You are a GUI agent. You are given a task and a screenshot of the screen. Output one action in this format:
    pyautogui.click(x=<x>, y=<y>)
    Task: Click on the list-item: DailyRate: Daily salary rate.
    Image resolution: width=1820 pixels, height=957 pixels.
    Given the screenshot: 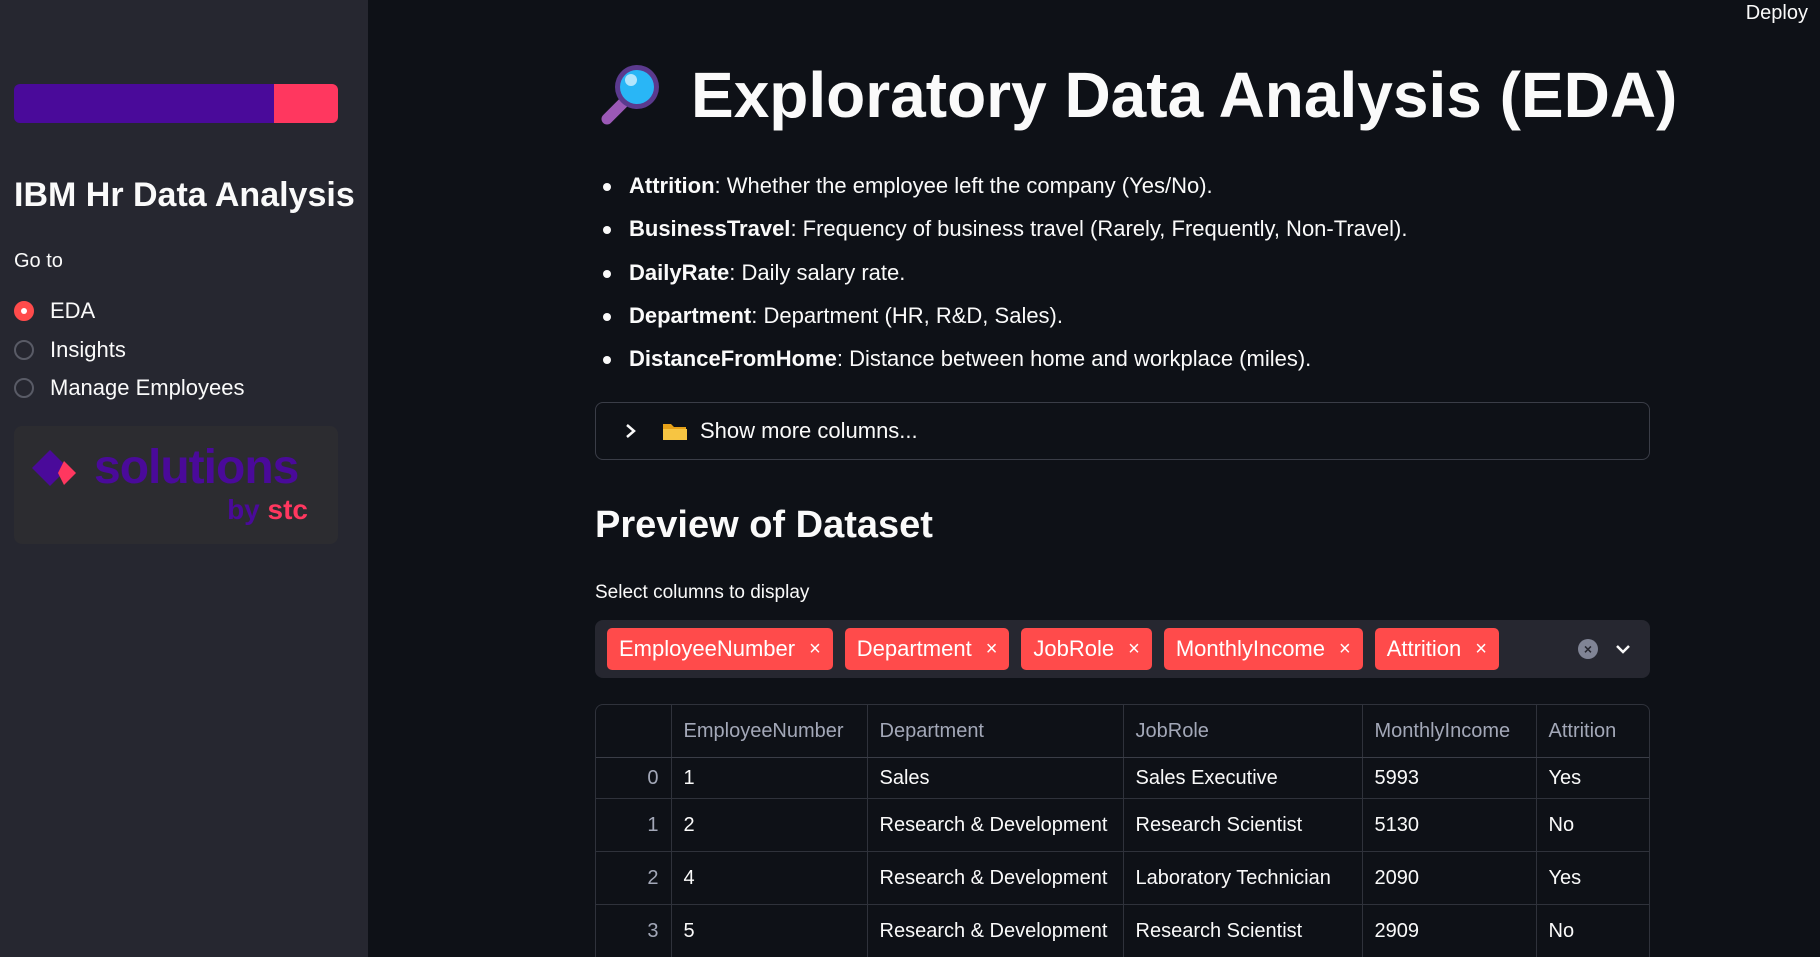 What is the action you would take?
    pyautogui.click(x=1004, y=276)
    